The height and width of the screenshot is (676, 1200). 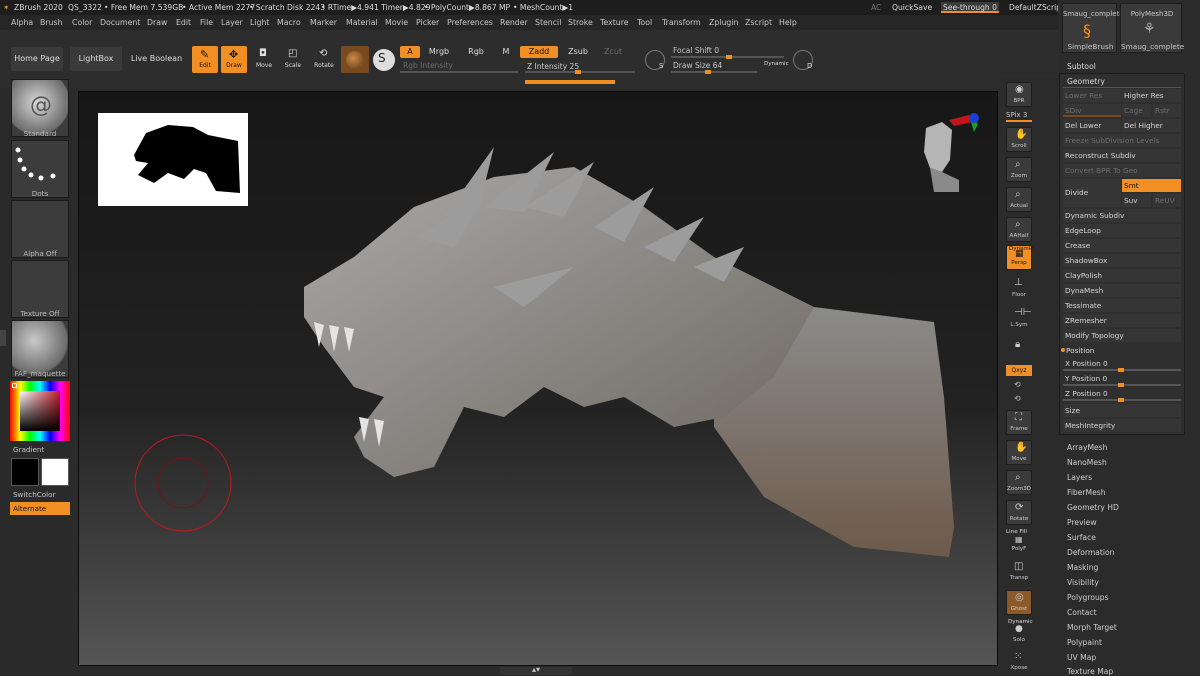 What do you see at coordinates (723, 22) in the screenshot?
I see `menu-zplugin: Zplugin` at bounding box center [723, 22].